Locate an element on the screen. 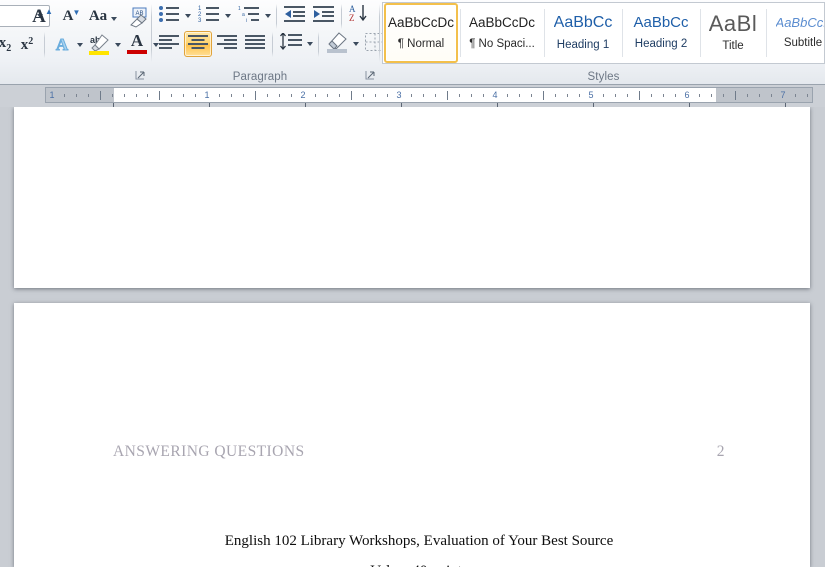 The width and height of the screenshot is (825, 567). text-highlight-color-button: ab is located at coordinates (99, 44).